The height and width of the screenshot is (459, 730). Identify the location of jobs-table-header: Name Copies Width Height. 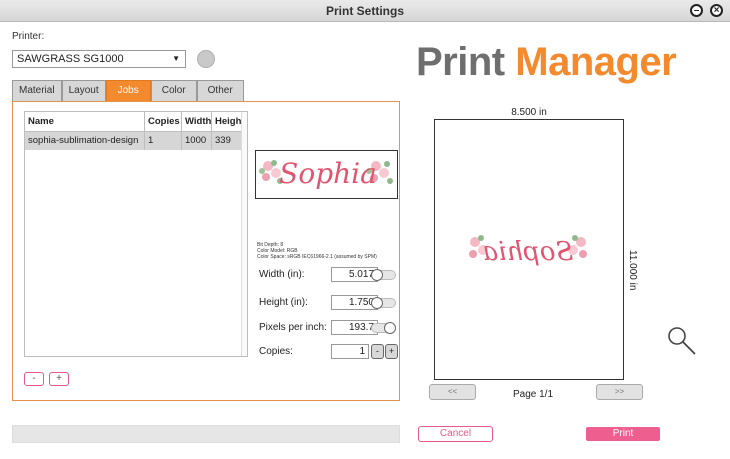
(136, 122).